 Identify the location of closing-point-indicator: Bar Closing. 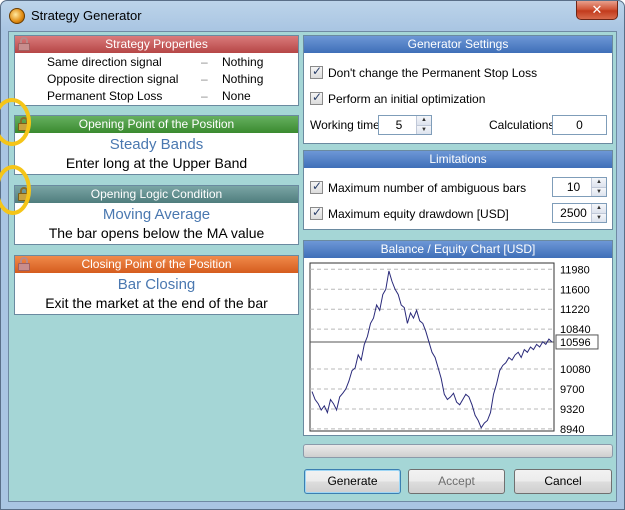
(156, 284).